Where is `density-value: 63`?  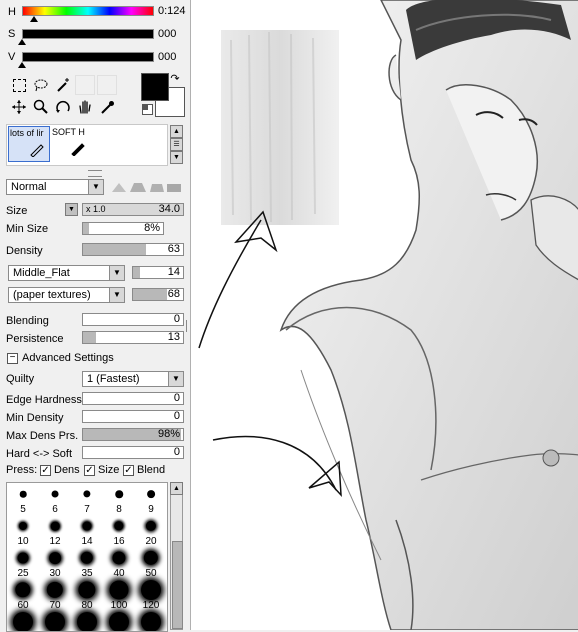
density-value: 63 is located at coordinates (173, 249).